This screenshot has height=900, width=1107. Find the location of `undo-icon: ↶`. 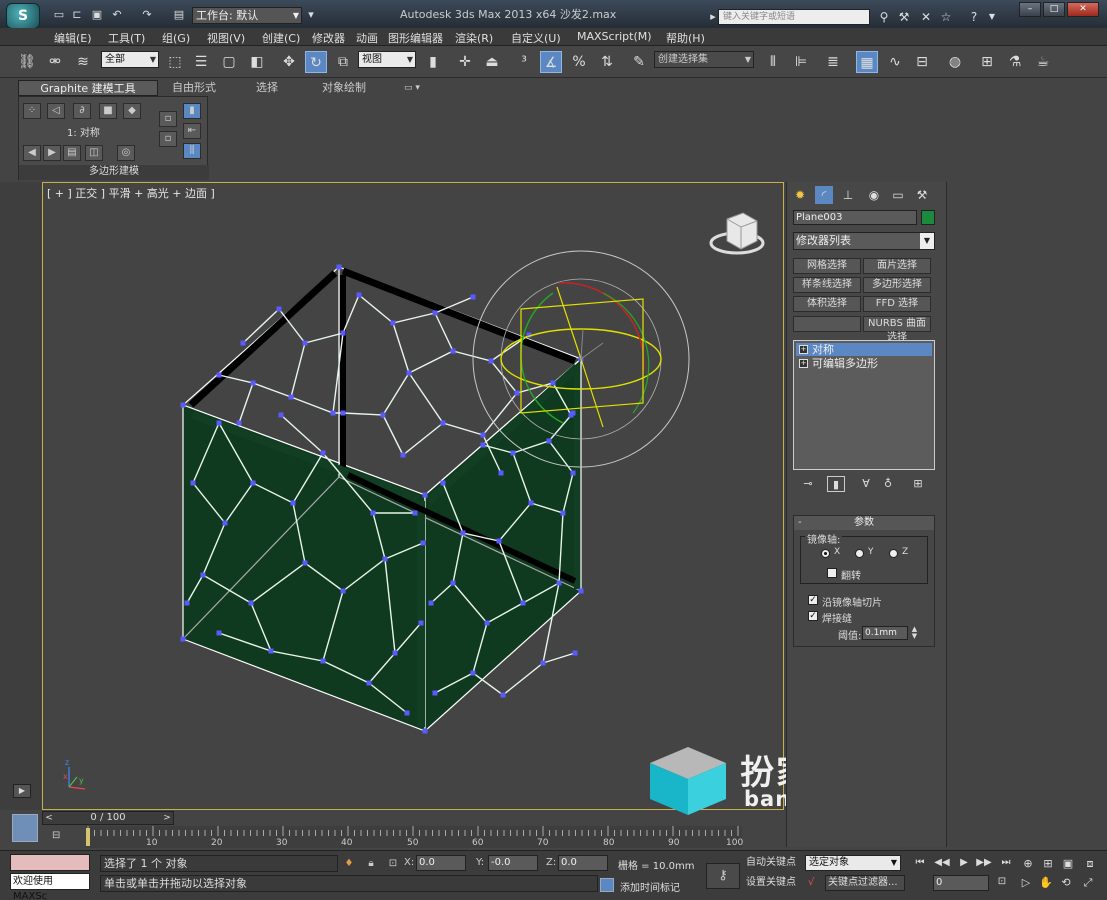

undo-icon: ↶ is located at coordinates (117, 14).